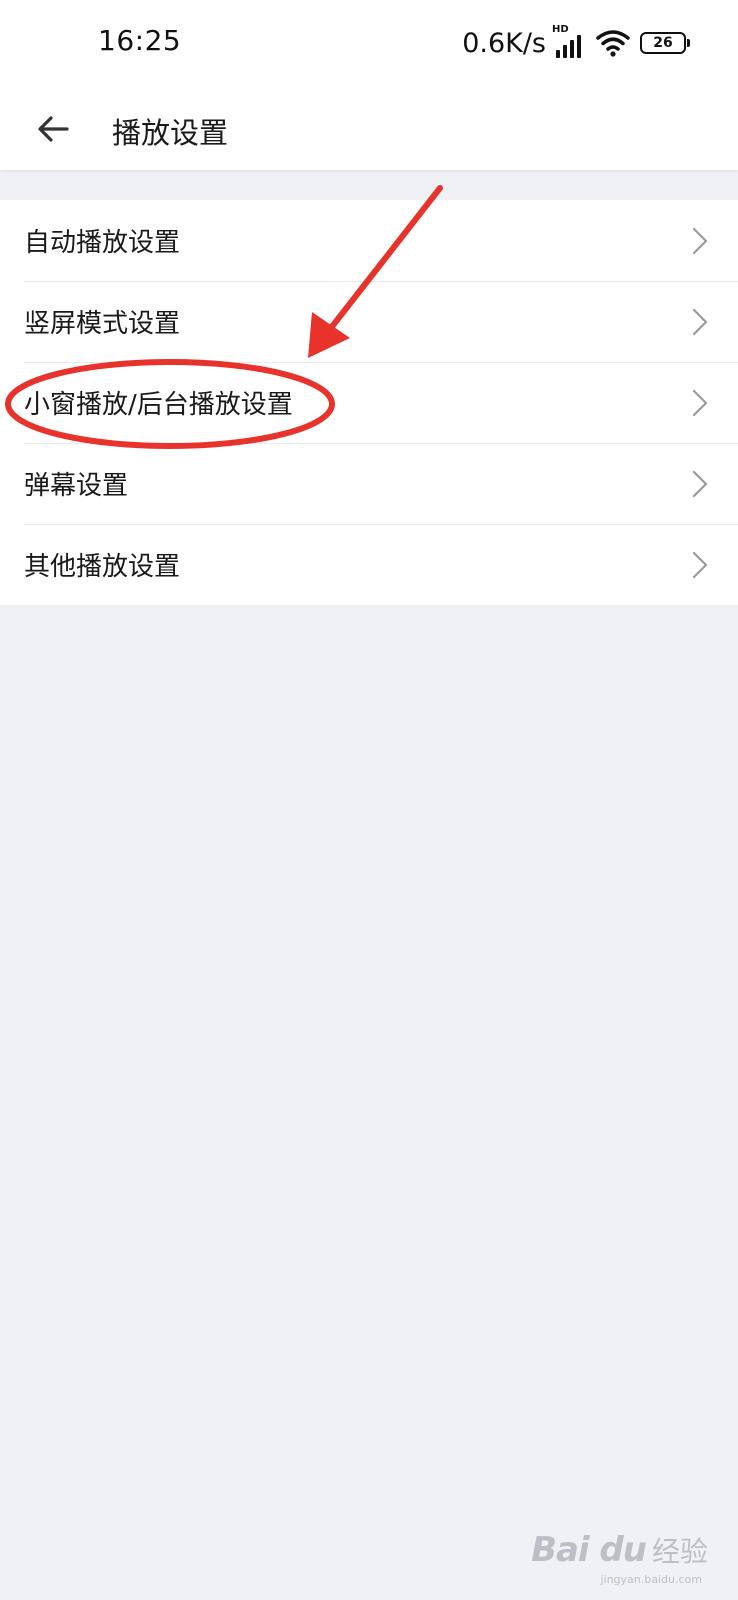  I want to click on settings-item-label: 自动播放设置, so click(102, 243).